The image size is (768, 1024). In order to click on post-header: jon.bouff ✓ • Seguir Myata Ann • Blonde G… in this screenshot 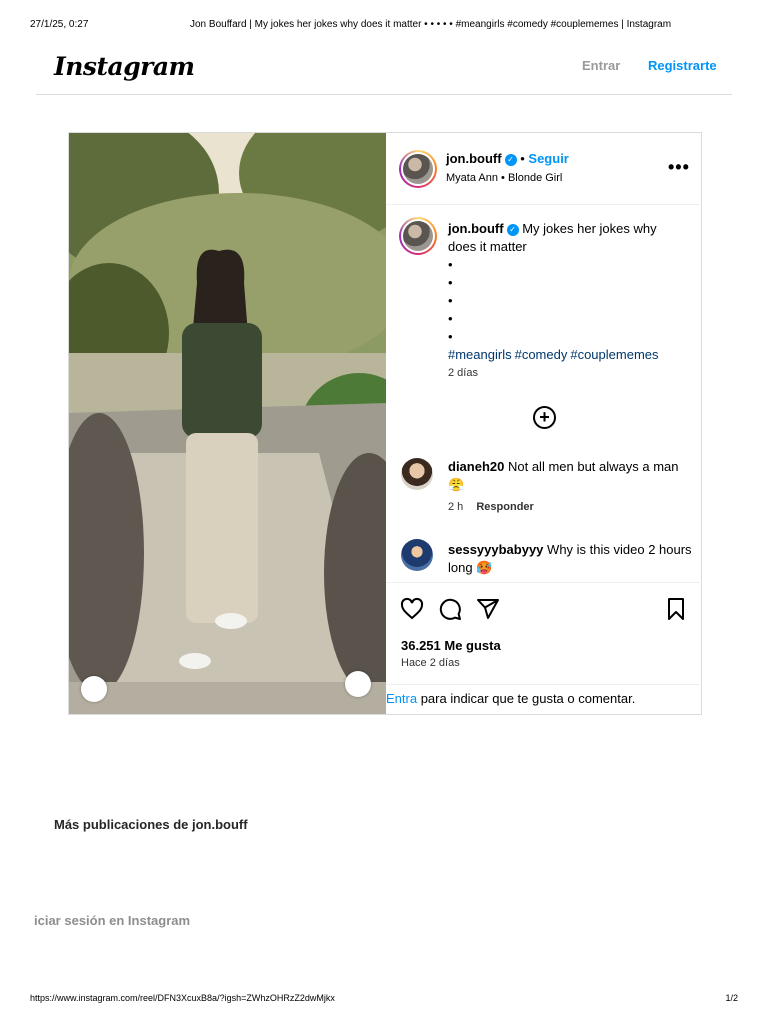, I will do `click(544, 169)`.